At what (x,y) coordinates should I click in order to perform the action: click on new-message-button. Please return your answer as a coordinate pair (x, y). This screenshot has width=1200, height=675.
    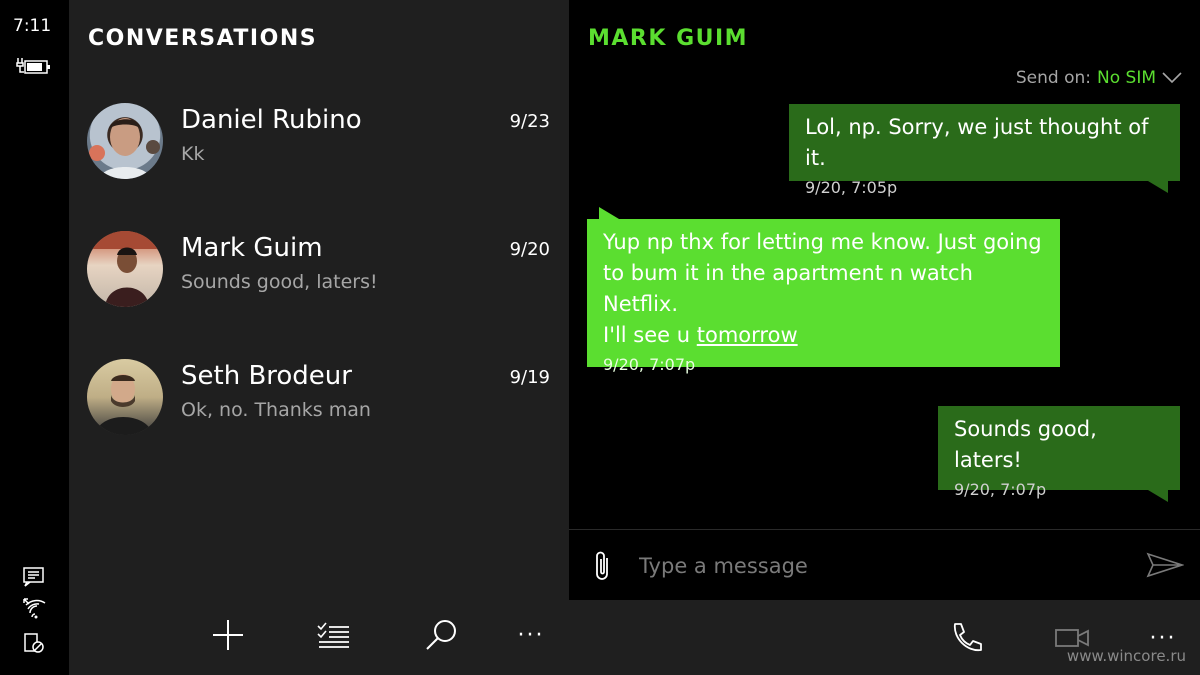
    Looking at the image, I should click on (228, 635).